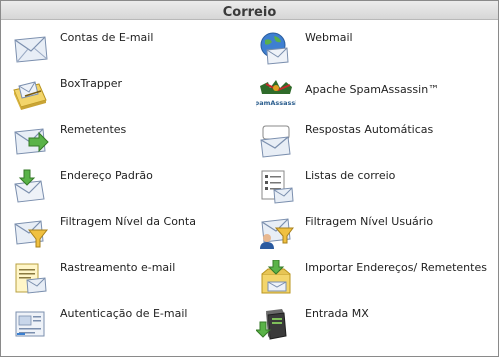  What do you see at coordinates (31, 324) in the screenshot?
I see `email-auth-icon` at bounding box center [31, 324].